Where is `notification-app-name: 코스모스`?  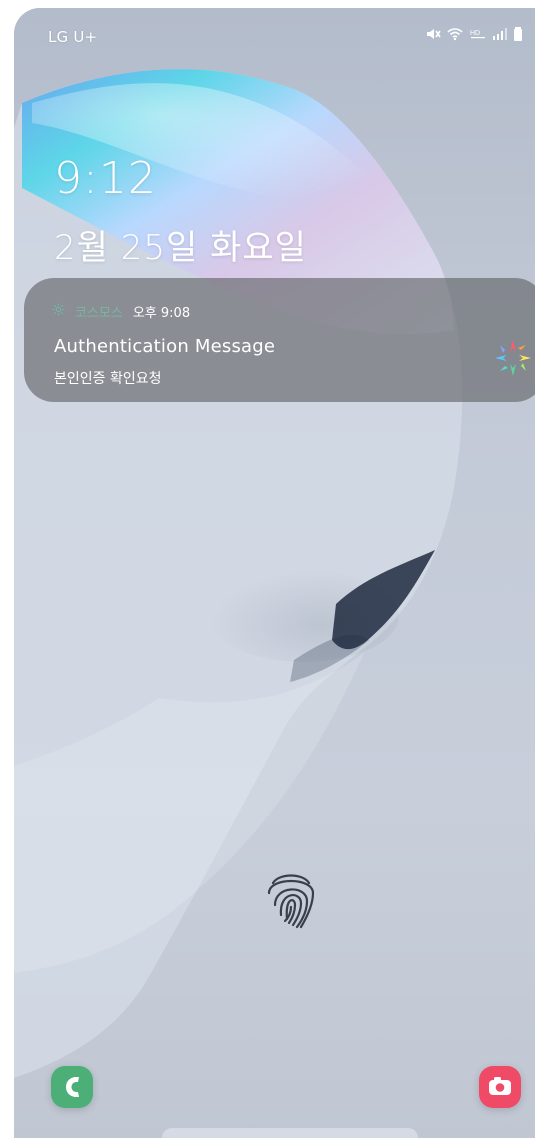
notification-app-name: 코스모스 is located at coordinates (99, 313).